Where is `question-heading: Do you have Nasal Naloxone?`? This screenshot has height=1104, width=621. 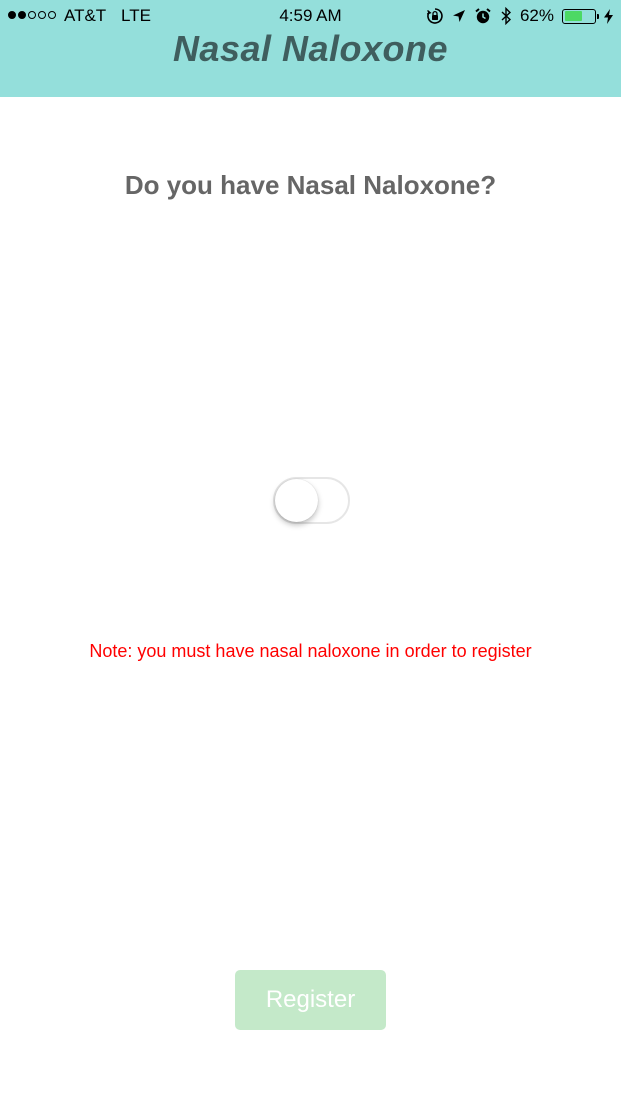
question-heading: Do you have Nasal Naloxone? is located at coordinates (310, 185).